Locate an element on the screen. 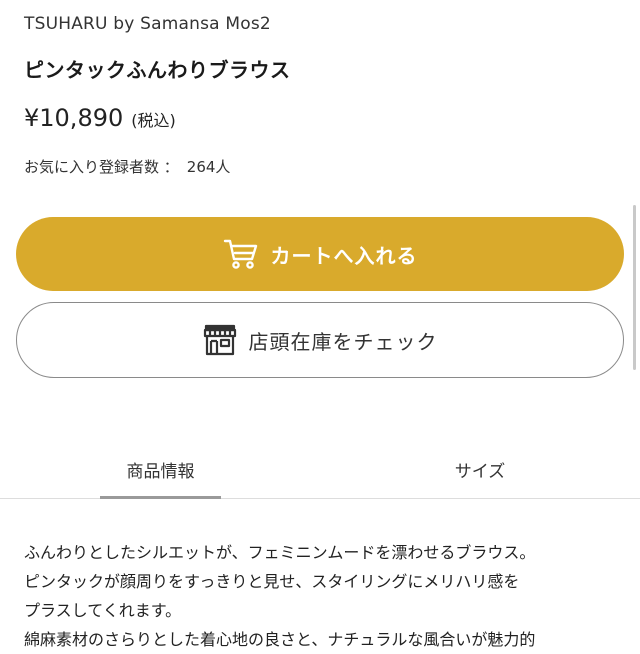 Image resolution: width=640 pixels, height=654 pixels. check-store-stock-button: 店頭在庫をチェック is located at coordinates (320, 340).